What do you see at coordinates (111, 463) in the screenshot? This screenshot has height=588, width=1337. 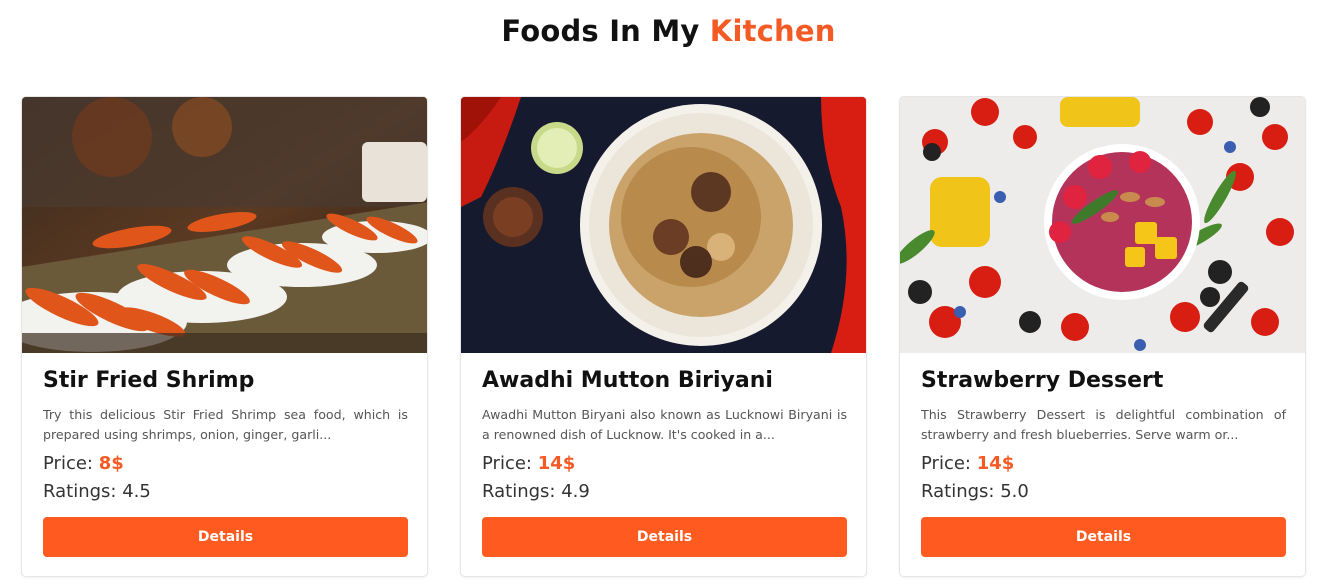 I see `price-value: 8$` at bounding box center [111, 463].